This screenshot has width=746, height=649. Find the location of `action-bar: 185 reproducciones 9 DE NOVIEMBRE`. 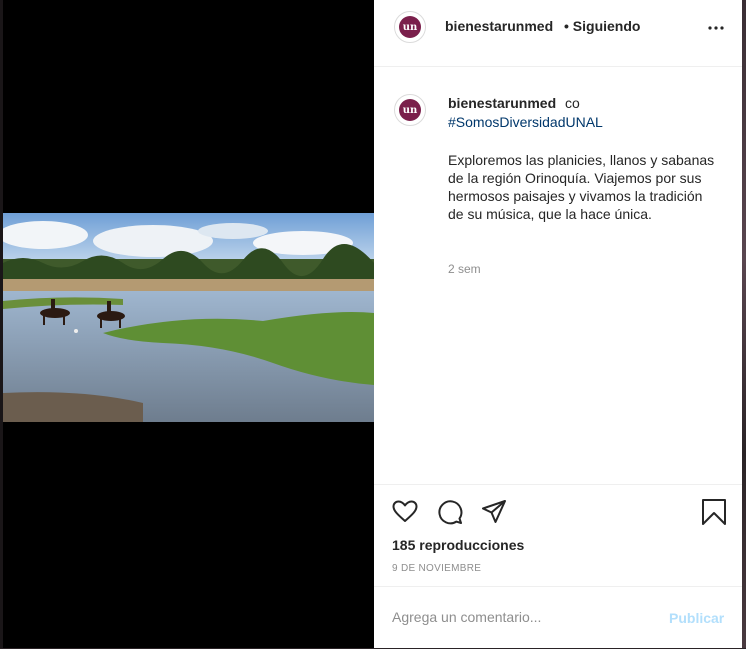

action-bar: 185 reproducciones 9 DE NOVIEMBRE is located at coordinates (558, 534).